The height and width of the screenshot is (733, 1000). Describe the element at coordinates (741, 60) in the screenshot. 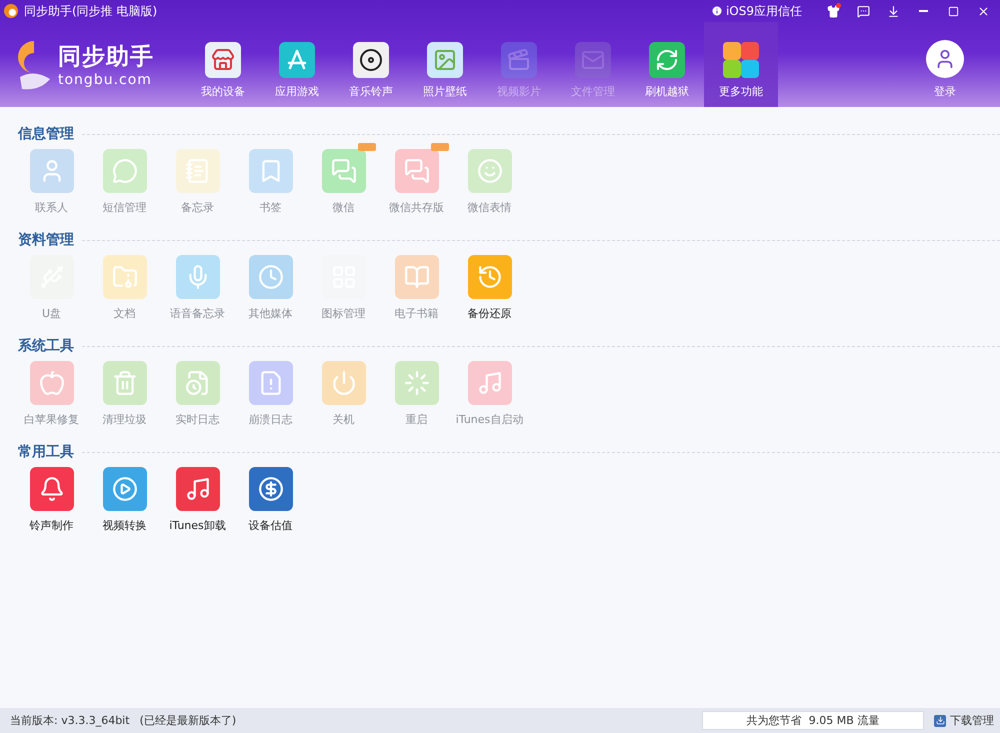

I see `color-grid-icon` at that location.